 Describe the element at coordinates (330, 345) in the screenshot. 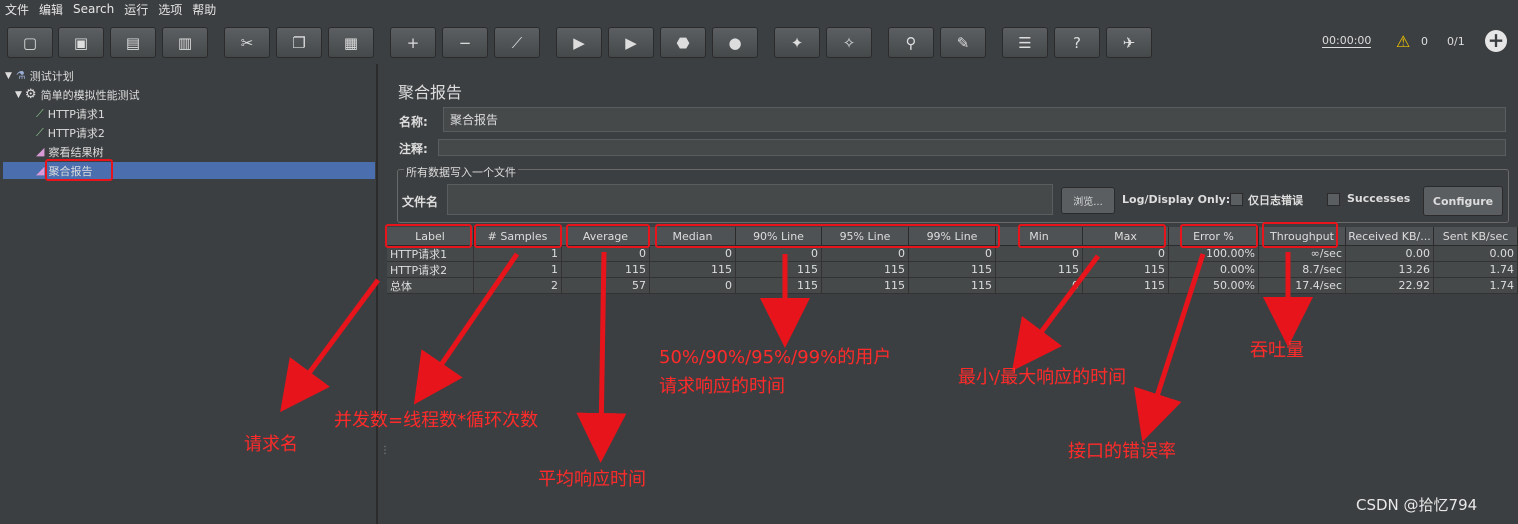

I see `arrow-label` at that location.